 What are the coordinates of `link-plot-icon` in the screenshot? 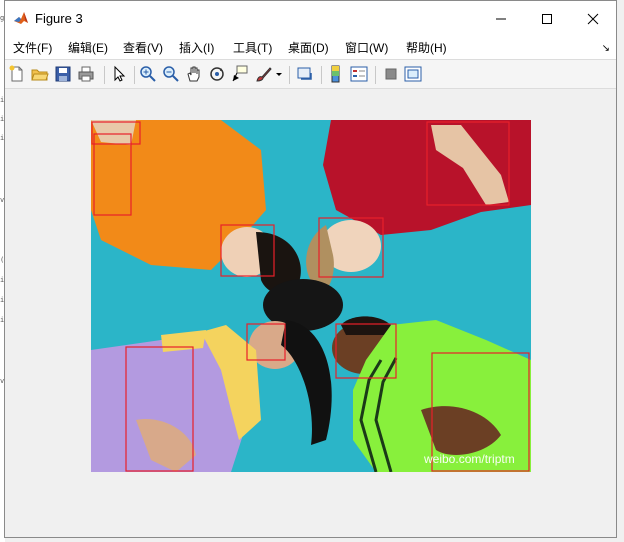 It's located at (305, 74).